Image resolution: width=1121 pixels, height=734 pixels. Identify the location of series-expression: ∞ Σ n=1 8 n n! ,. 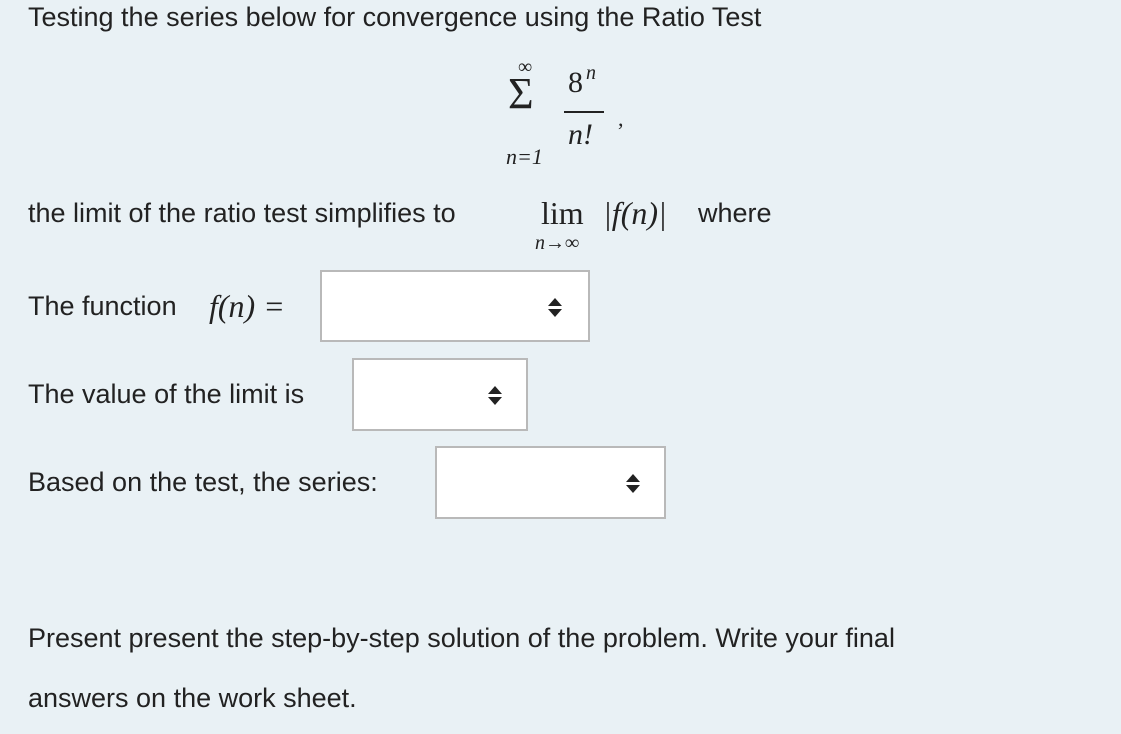
(575, 114).